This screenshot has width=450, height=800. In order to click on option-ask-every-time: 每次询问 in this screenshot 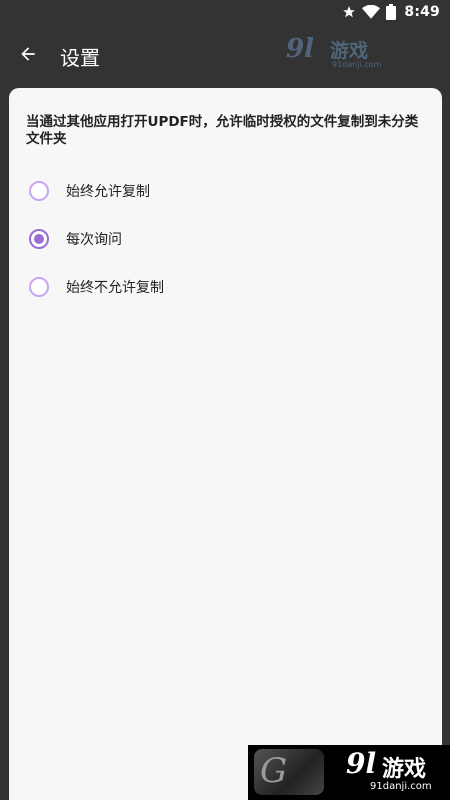, I will do `click(219, 239)`.